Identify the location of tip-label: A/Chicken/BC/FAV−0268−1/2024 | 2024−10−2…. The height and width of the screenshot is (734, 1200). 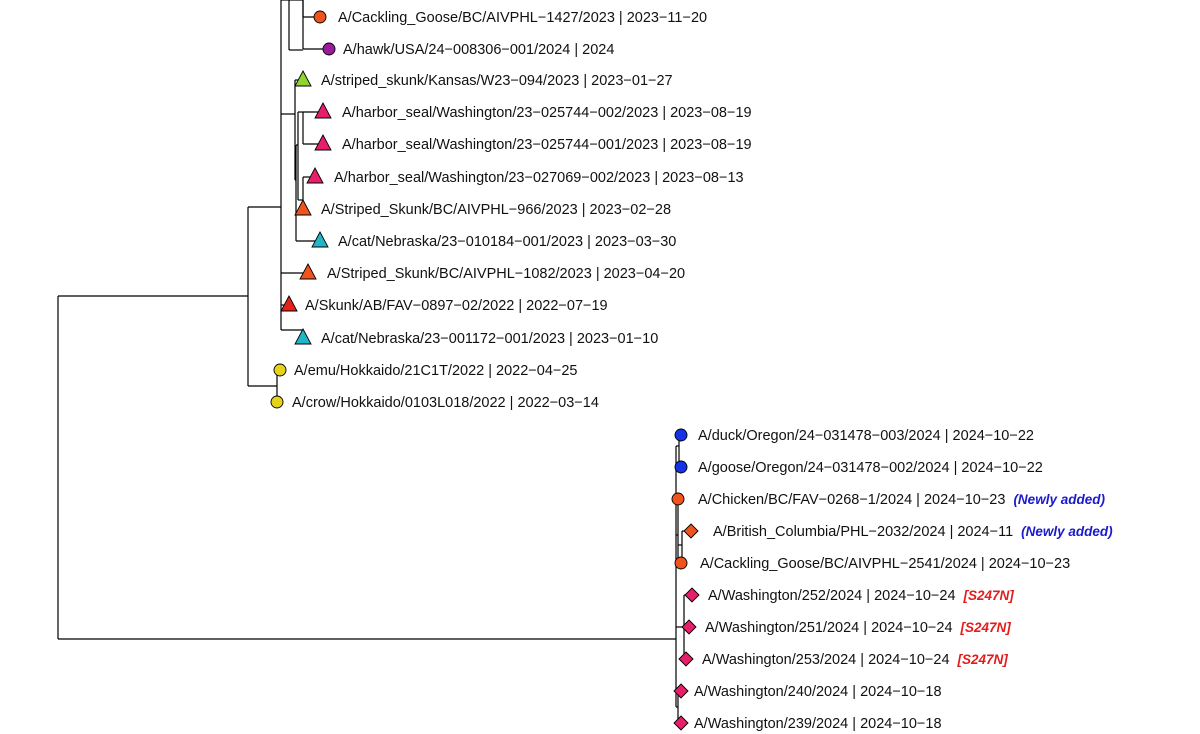
(851, 500).